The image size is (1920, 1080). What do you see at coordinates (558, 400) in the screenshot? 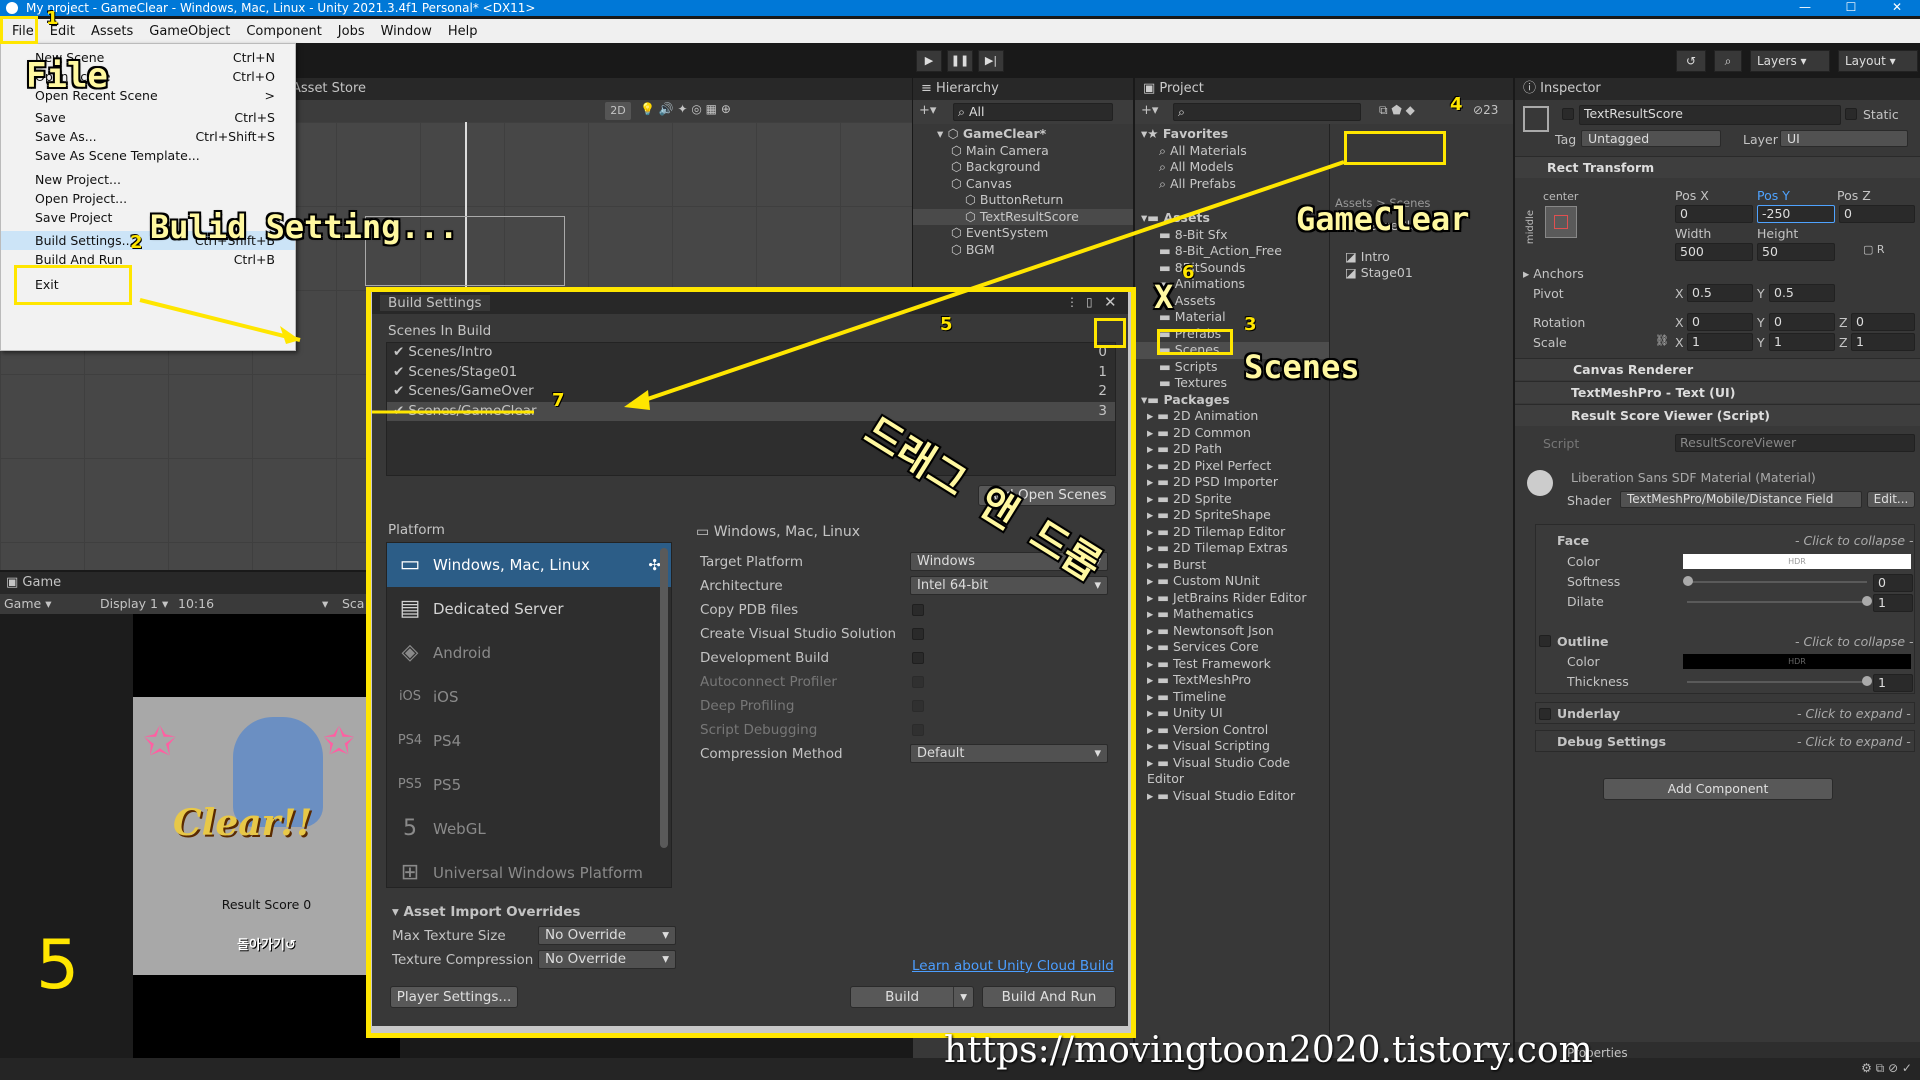
I see `step-number-7: 7` at bounding box center [558, 400].